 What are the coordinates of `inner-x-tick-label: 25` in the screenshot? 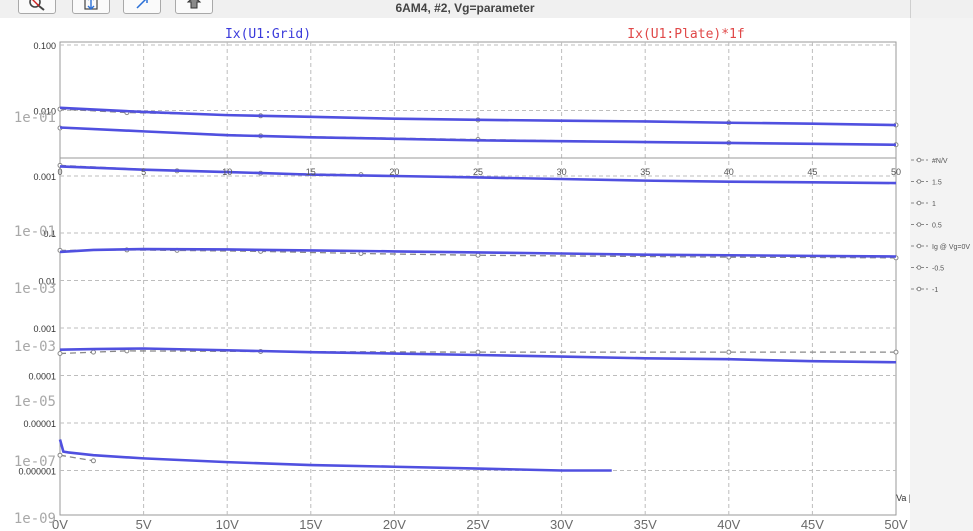 It's located at (478, 172).